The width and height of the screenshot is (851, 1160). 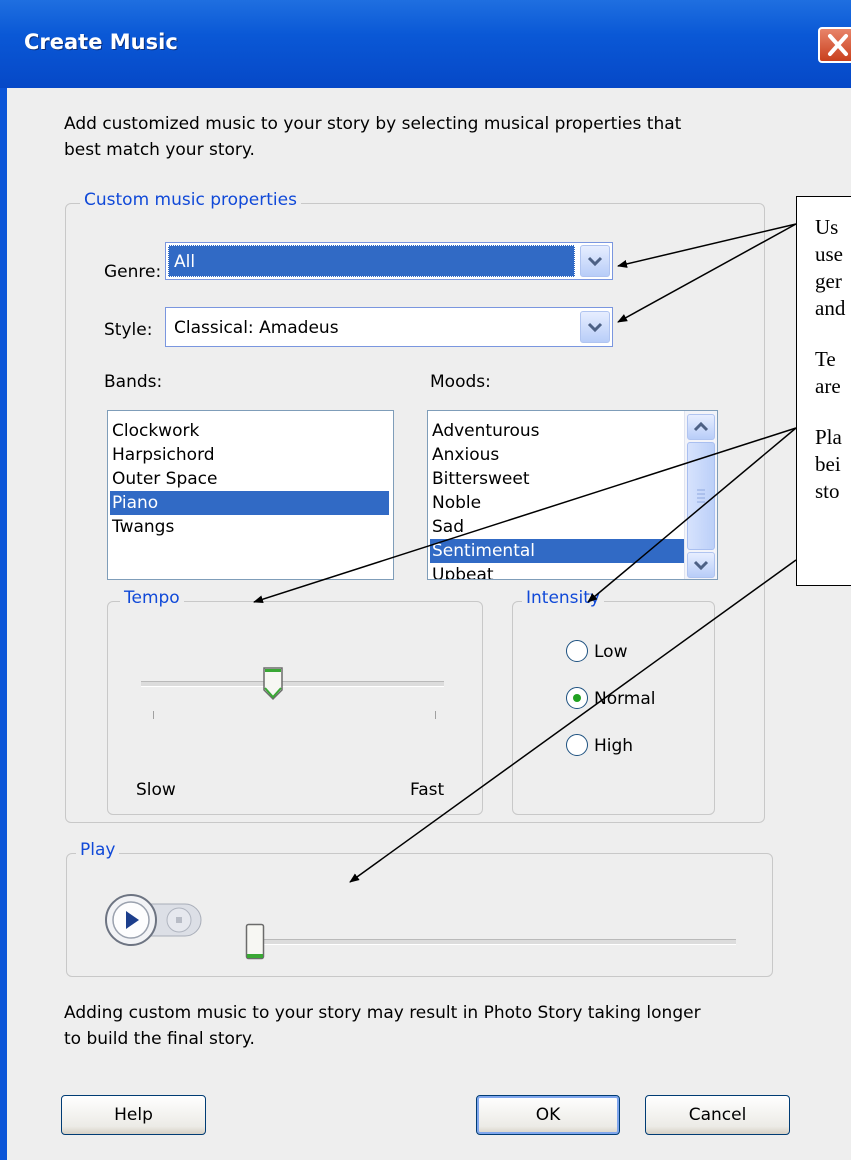 What do you see at coordinates (707, 273) in the screenshot?
I see `arrow-to-style` at bounding box center [707, 273].